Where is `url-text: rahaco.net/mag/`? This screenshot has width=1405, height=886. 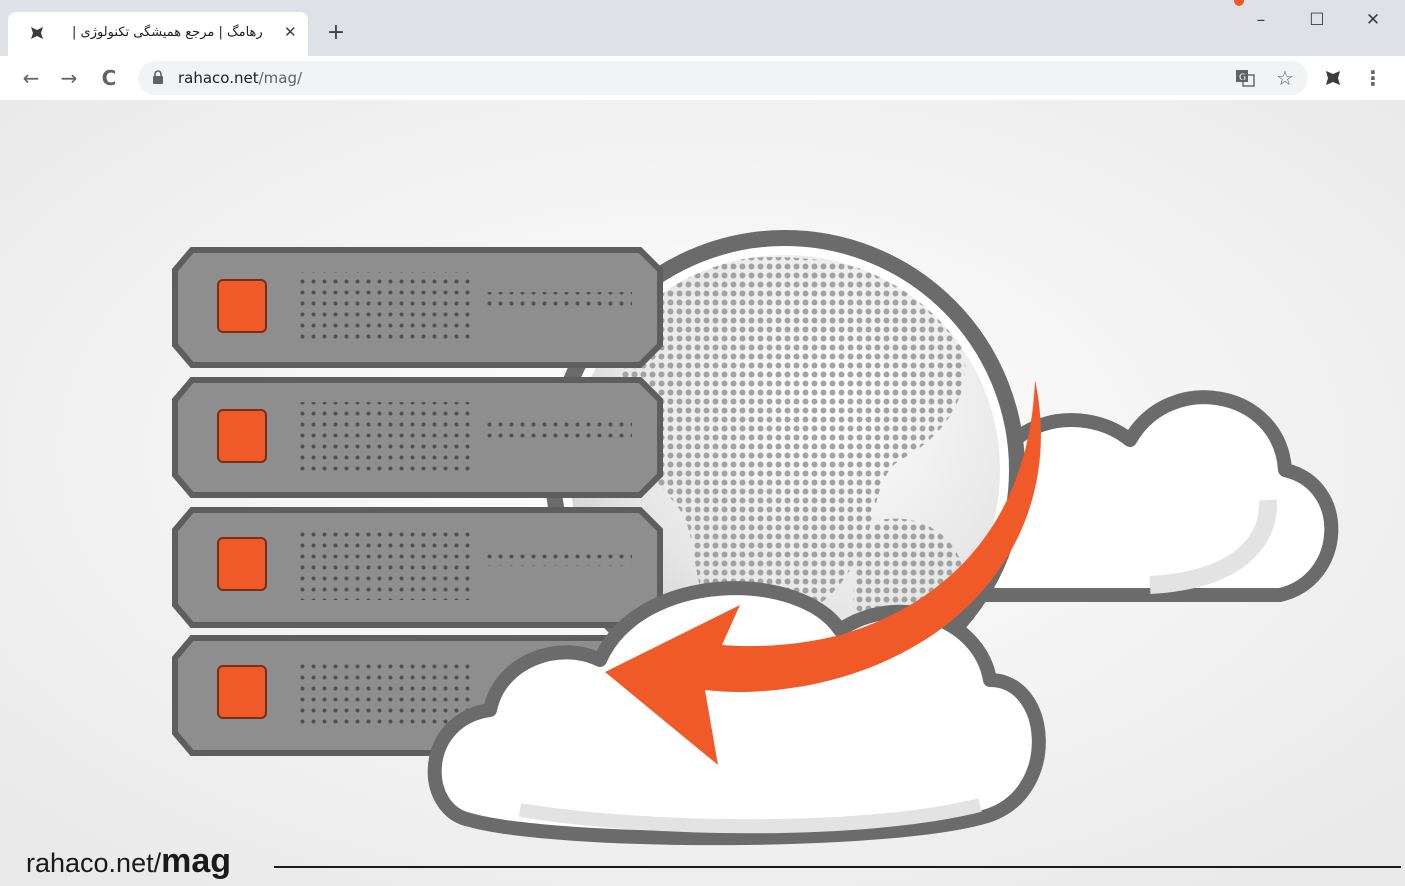
url-text: rahaco.net/mag/ is located at coordinates (240, 78).